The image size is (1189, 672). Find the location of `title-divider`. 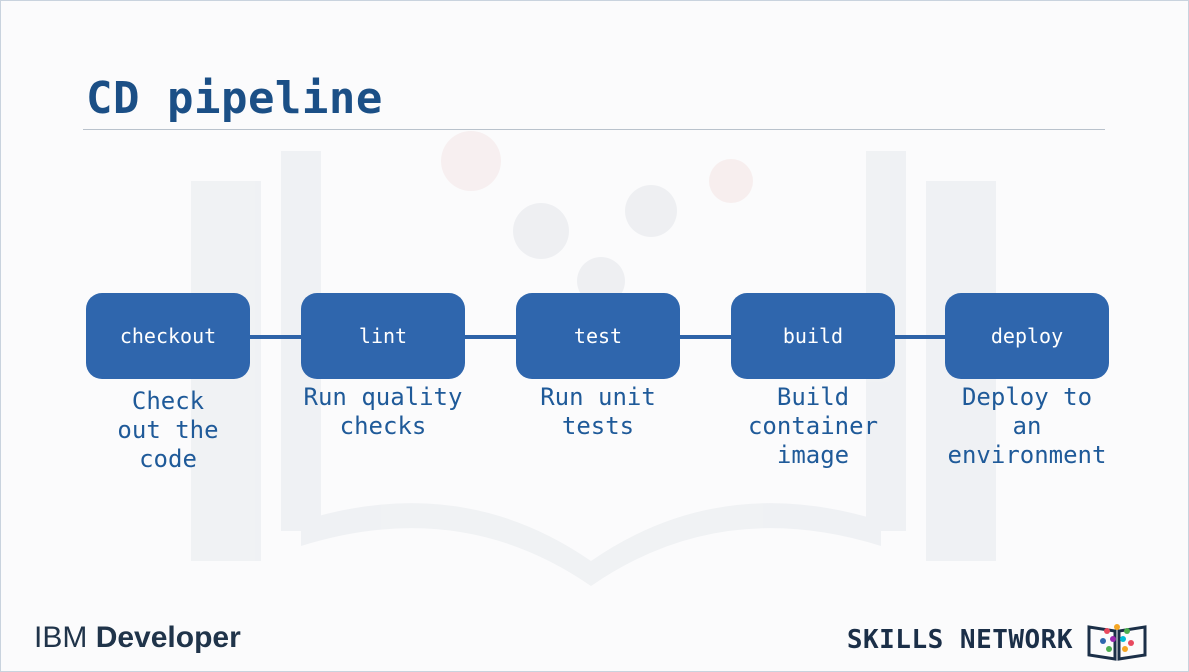

title-divider is located at coordinates (594, 129).